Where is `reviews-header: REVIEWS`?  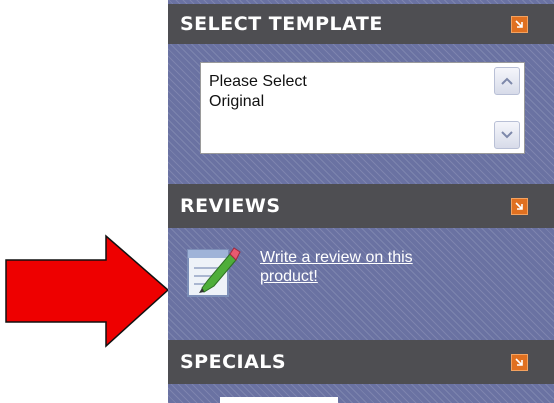
reviews-header: REVIEWS is located at coordinates (361, 206).